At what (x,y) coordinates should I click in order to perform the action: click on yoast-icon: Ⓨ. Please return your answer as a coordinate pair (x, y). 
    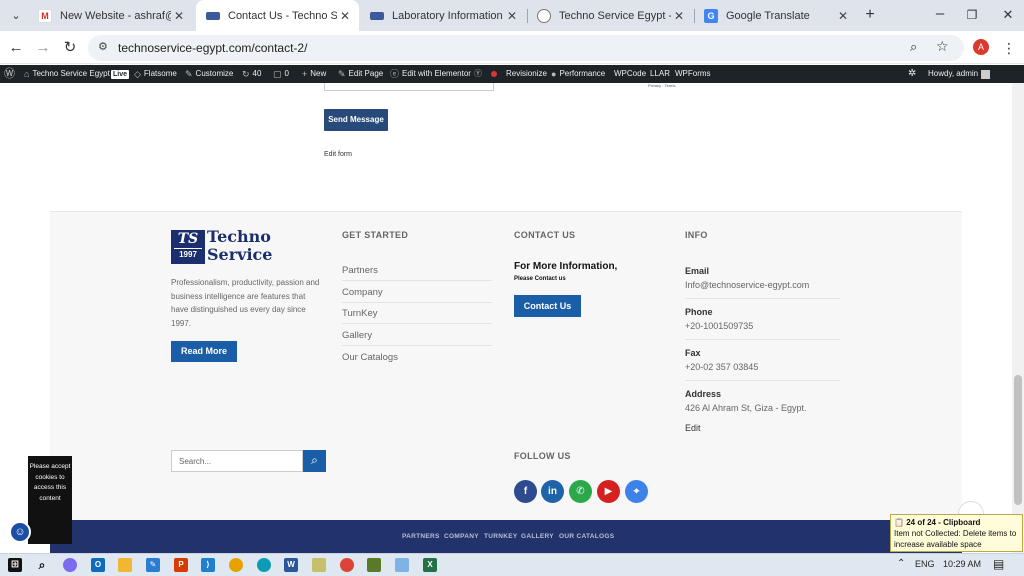
    Looking at the image, I should click on (478, 74).